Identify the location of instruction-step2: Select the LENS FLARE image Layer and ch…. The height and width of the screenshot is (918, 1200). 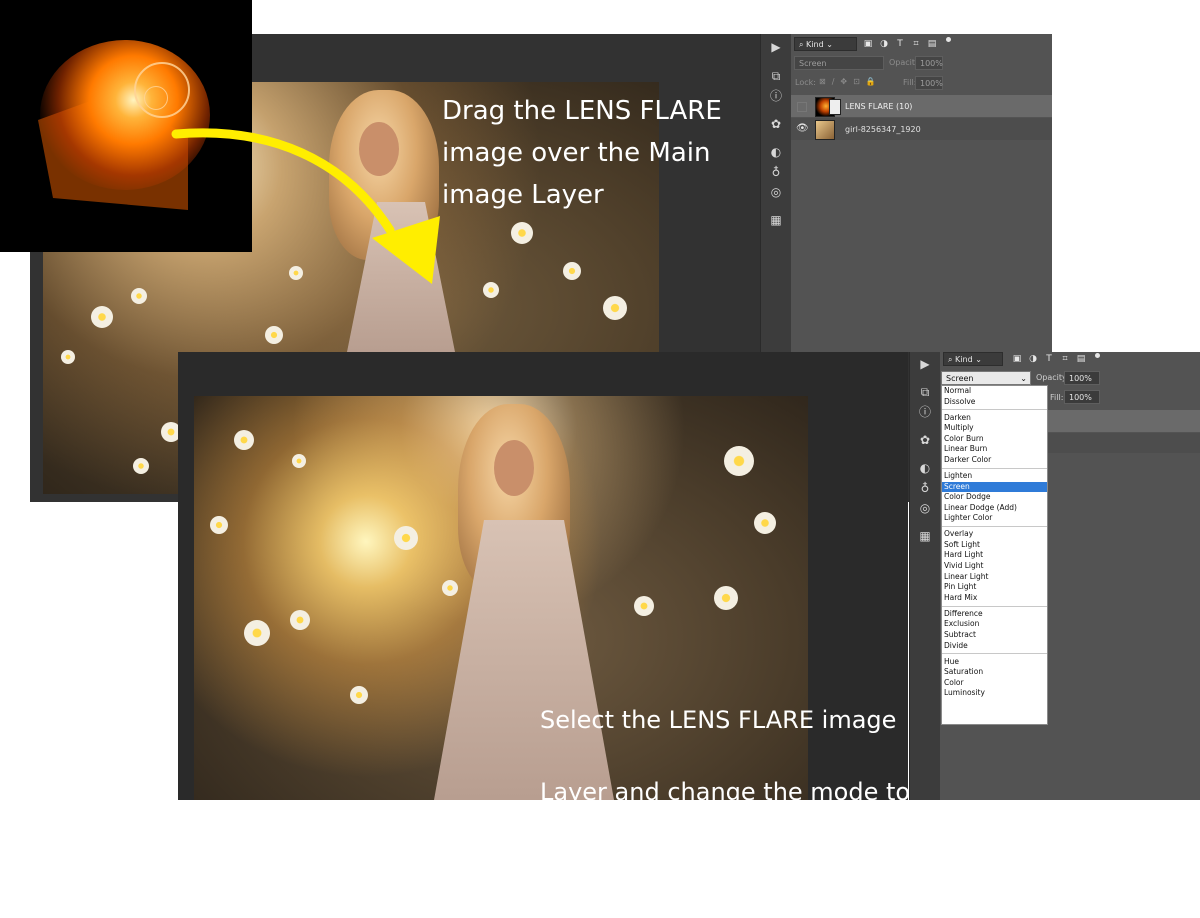
(740, 792).